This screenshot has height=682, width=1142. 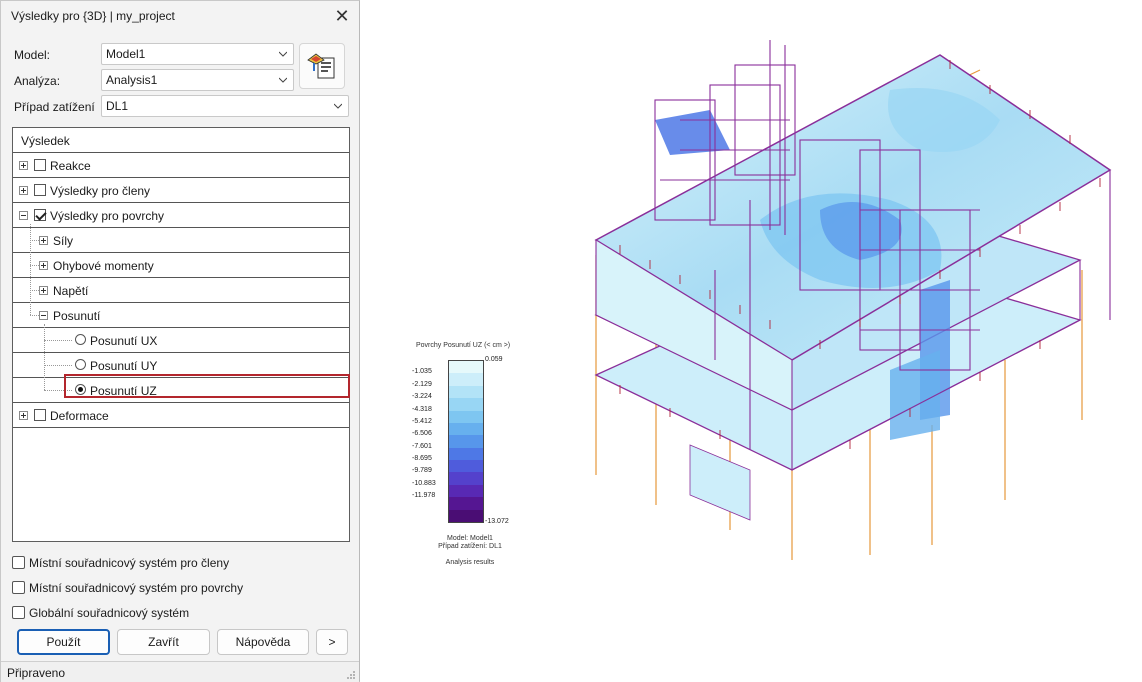 I want to click on tree-header-label: Výsledek, so click(x=45, y=141).